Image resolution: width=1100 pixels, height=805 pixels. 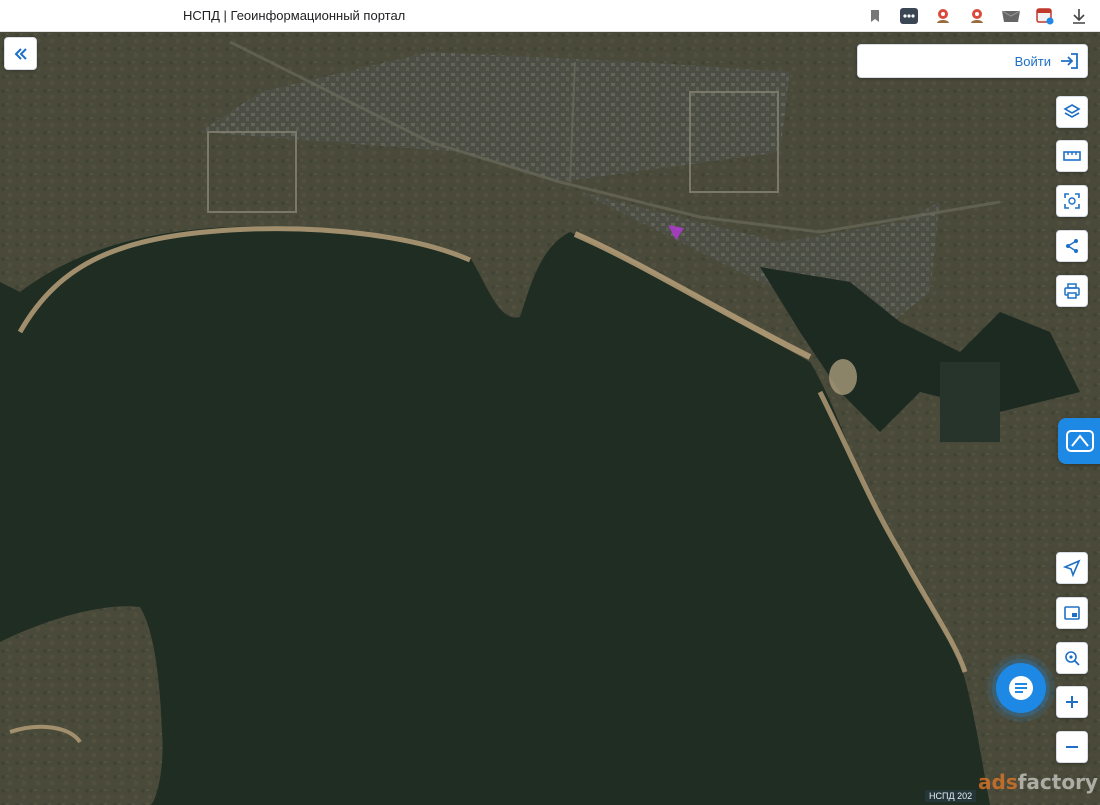 I want to click on select-area-icon, so click(x=1072, y=201).